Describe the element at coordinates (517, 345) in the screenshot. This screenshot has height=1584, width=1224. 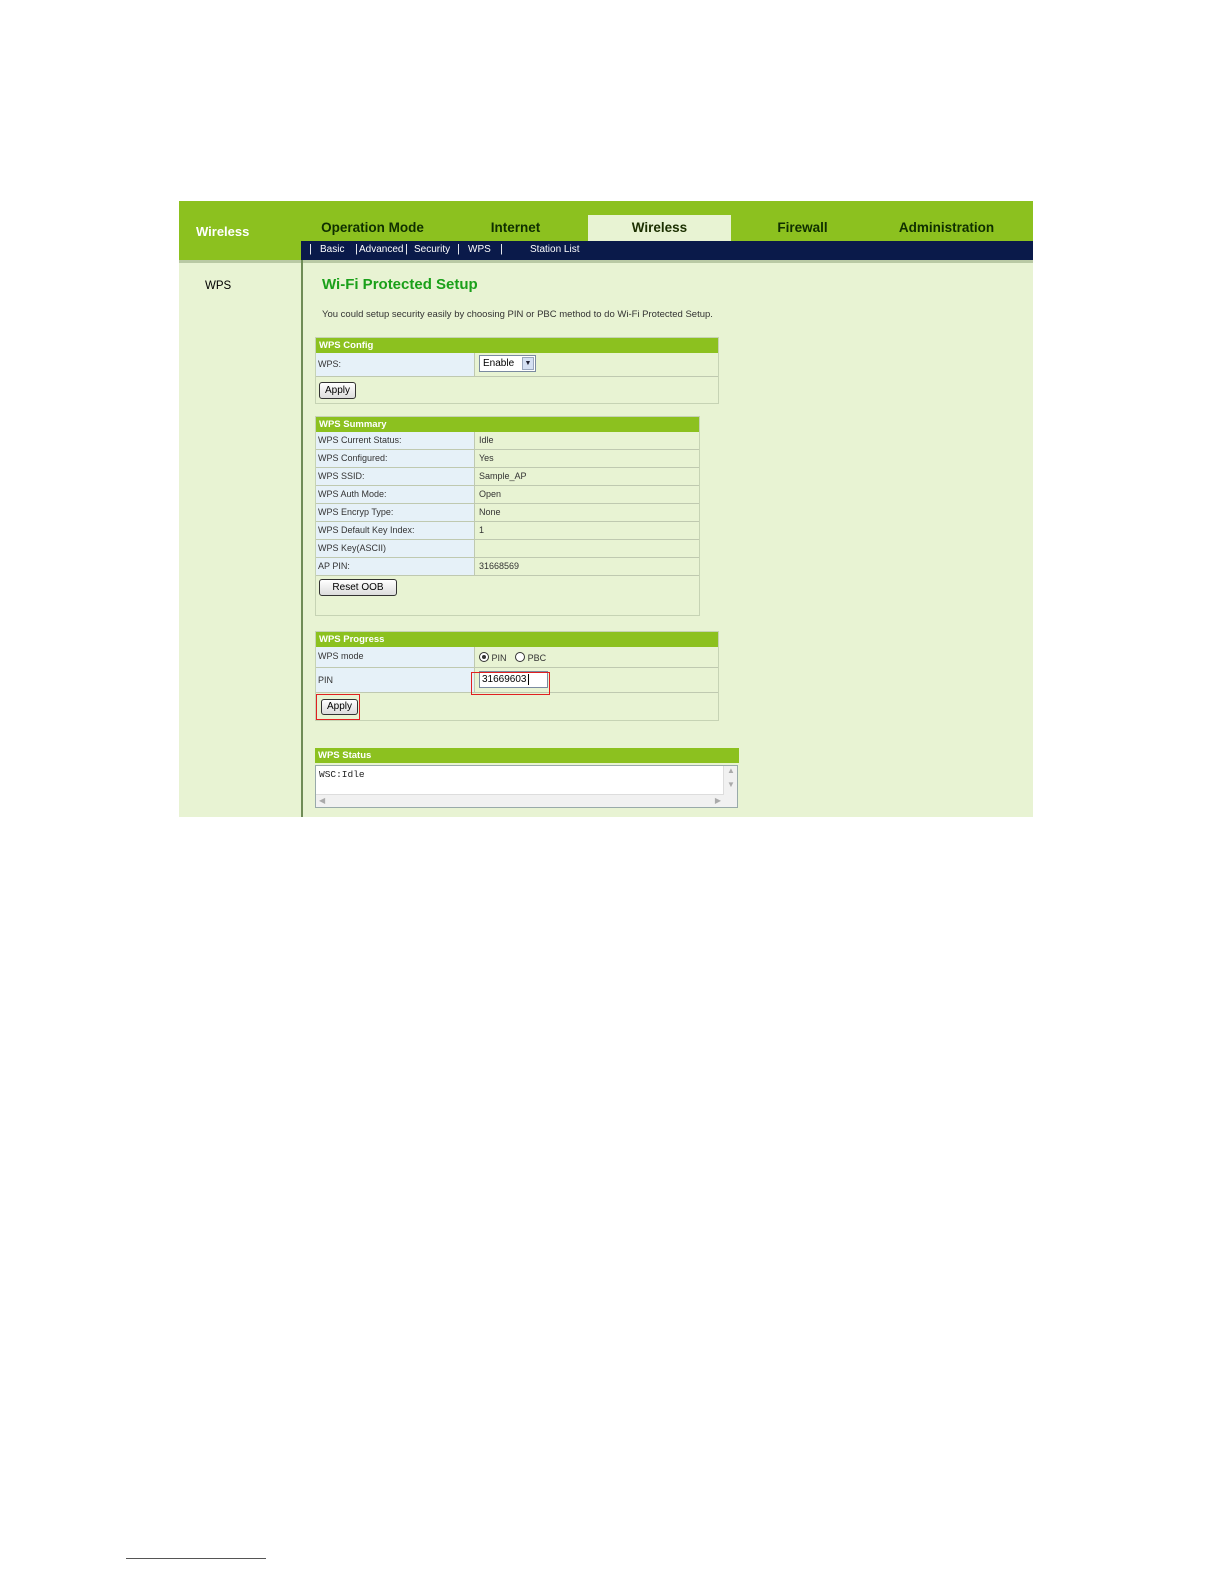
I see `wps-config-header: WPS Config` at that location.